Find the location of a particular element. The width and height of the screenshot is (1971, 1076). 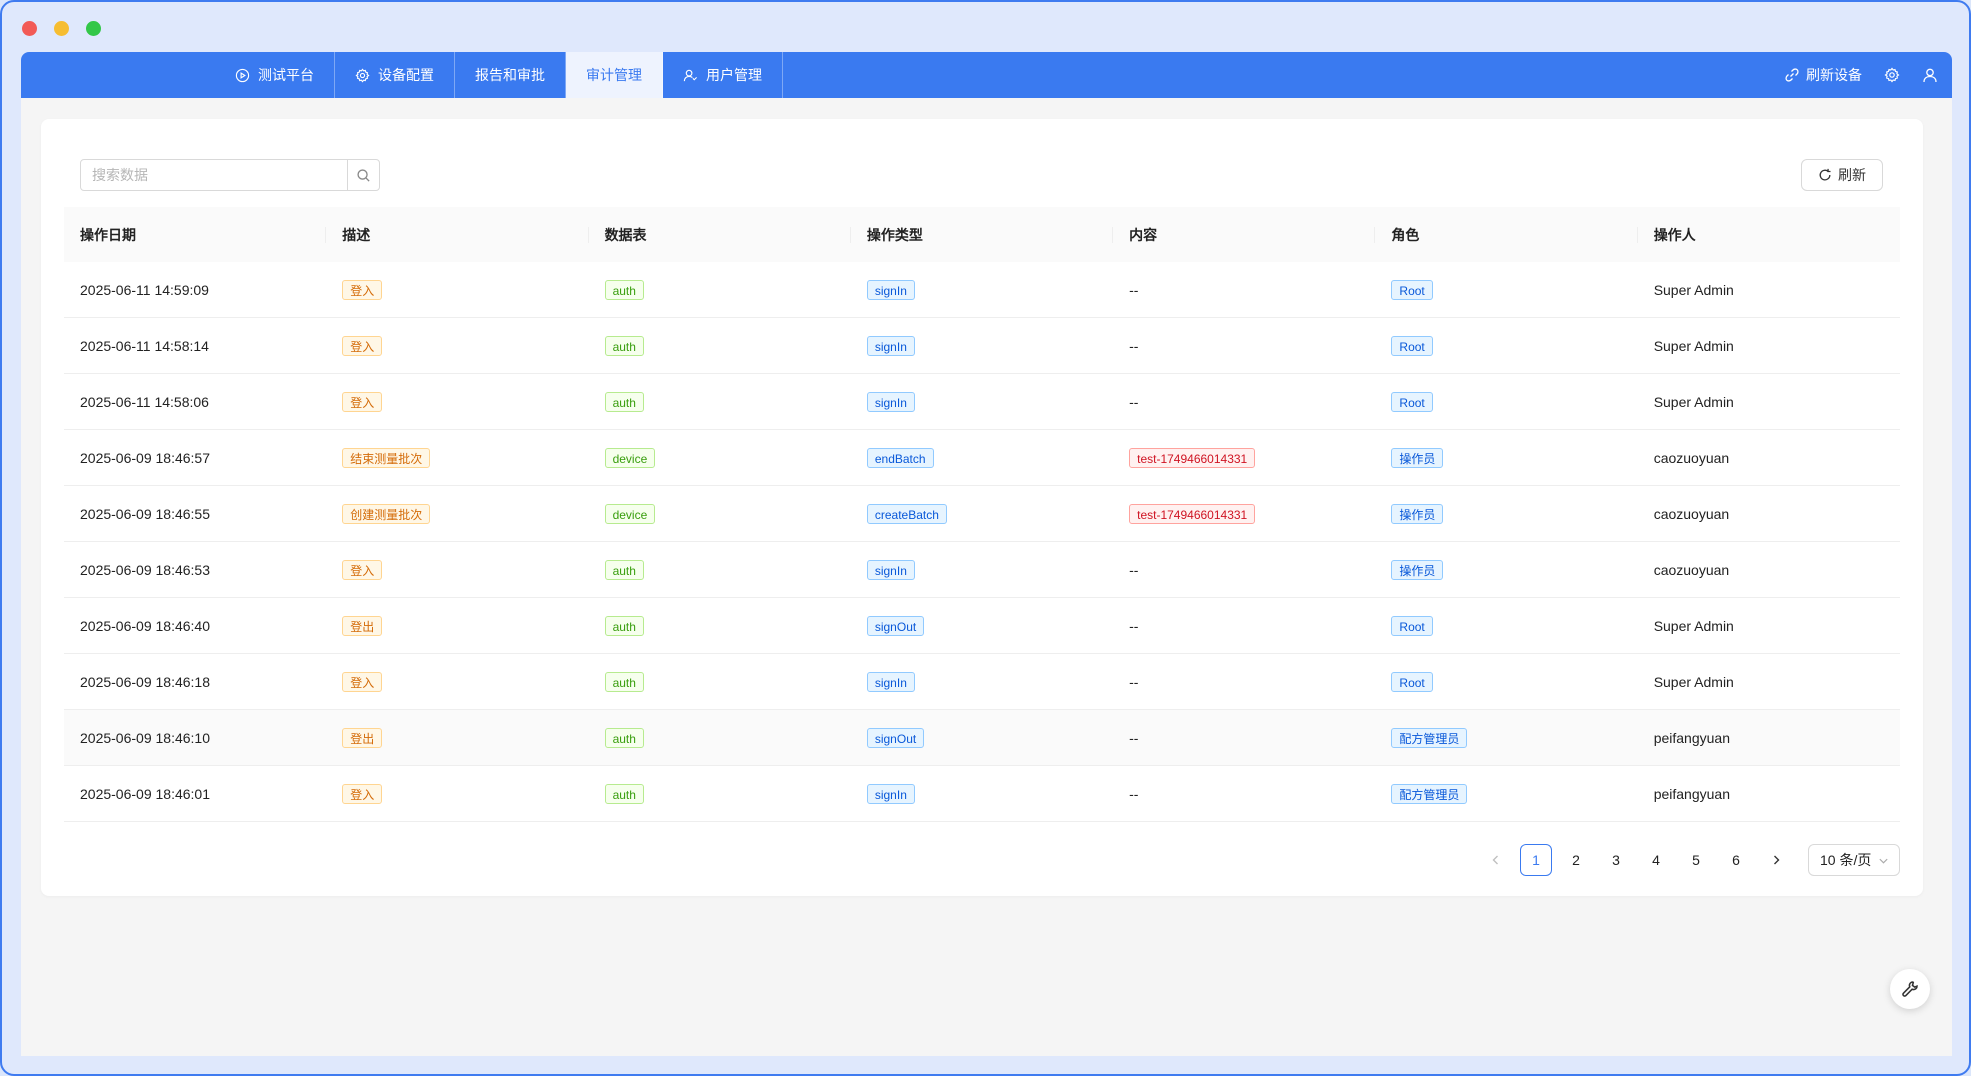

page-button-2: 2 is located at coordinates (1576, 860).